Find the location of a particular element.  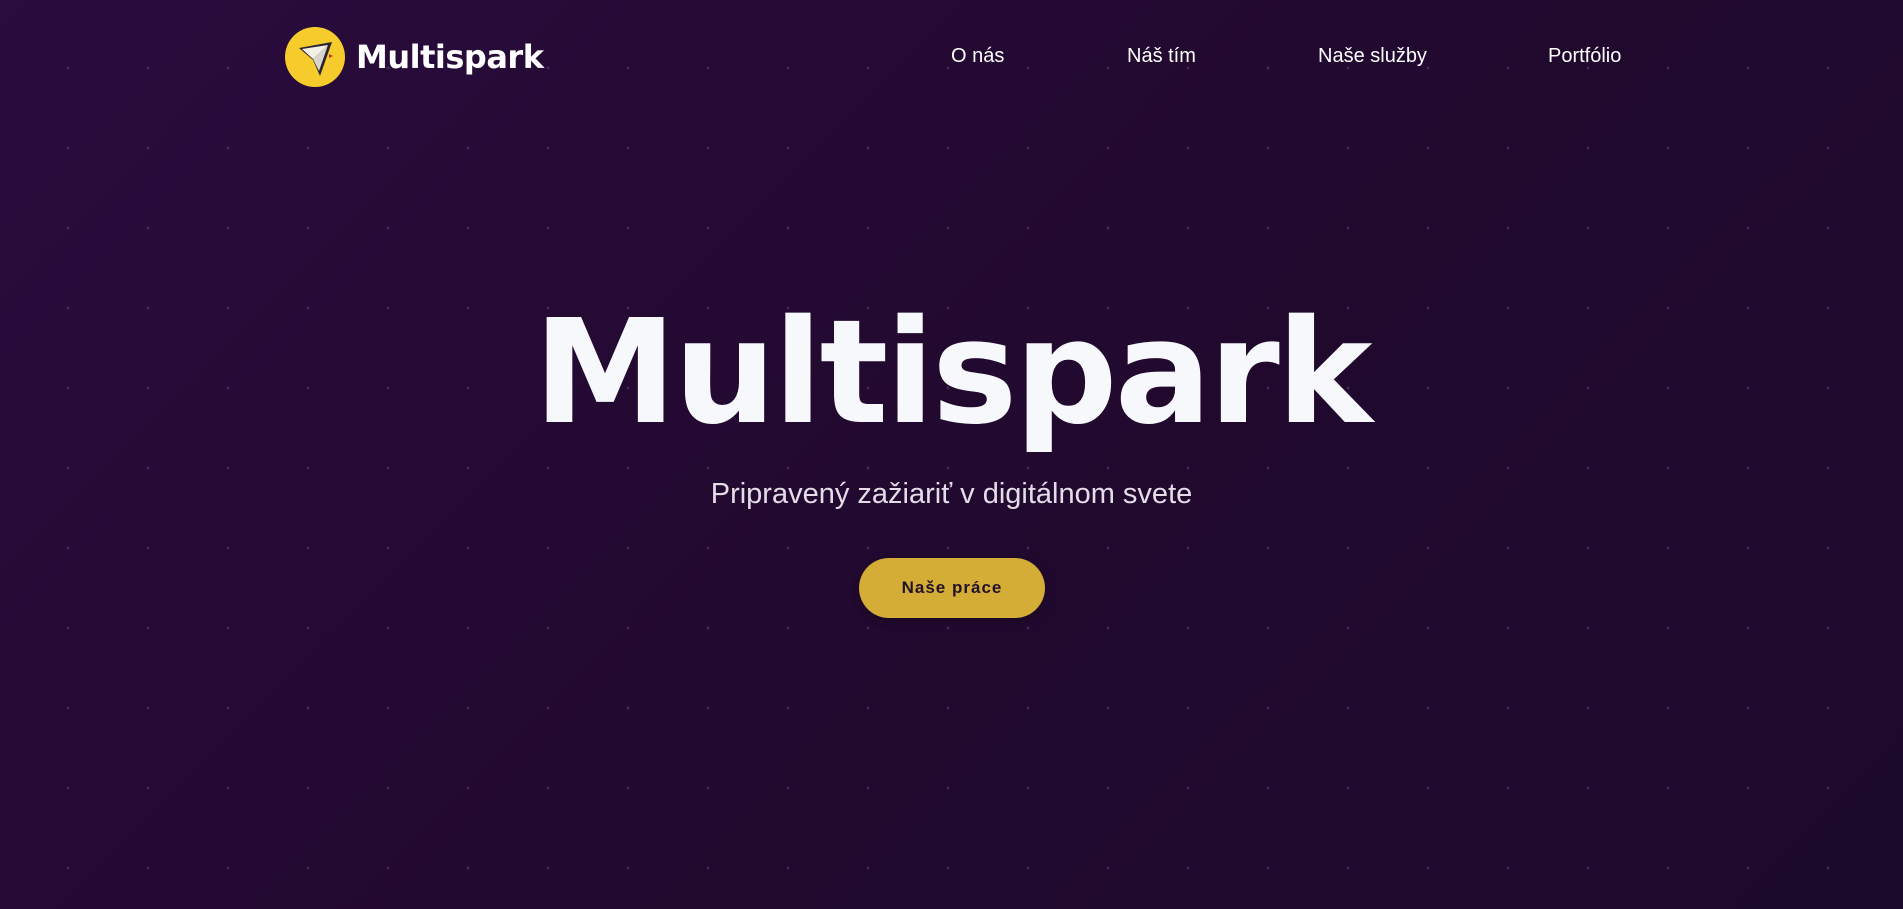

nav-link-nase-sluzby: Naše služby is located at coordinates (1372, 56).